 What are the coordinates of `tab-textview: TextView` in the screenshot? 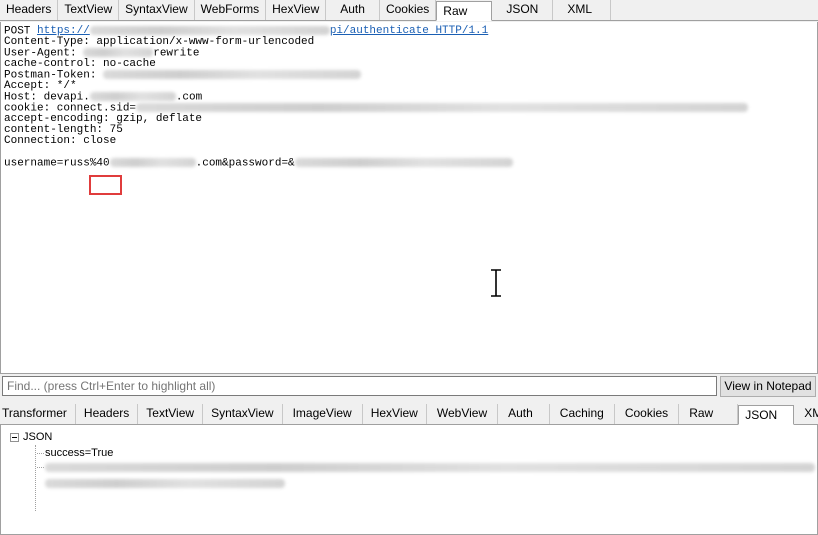 It's located at (89, 10).